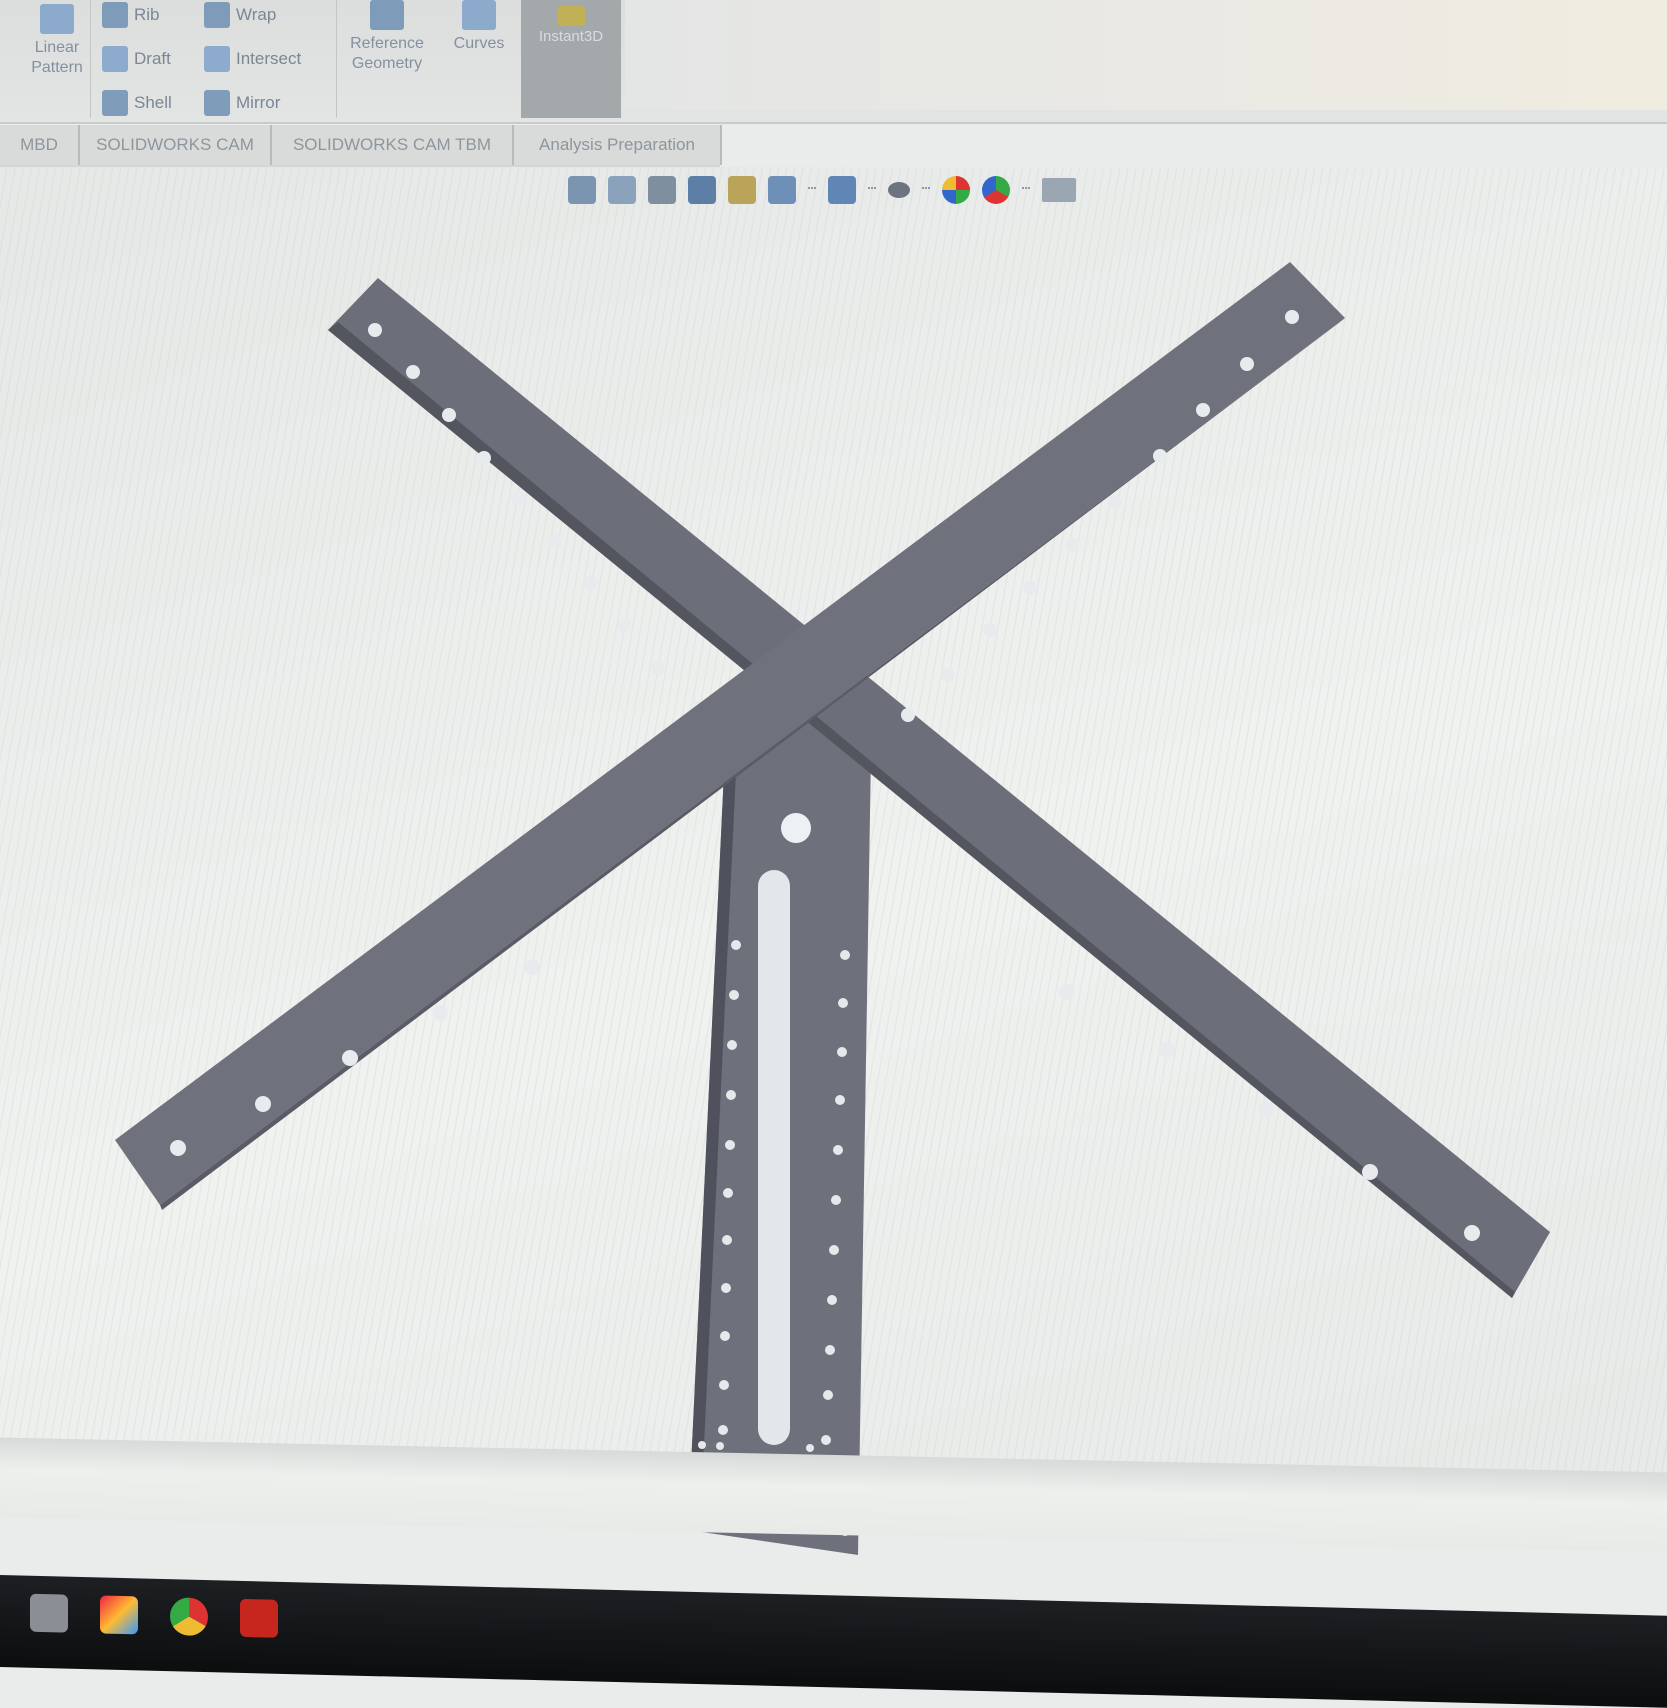 Image resolution: width=1667 pixels, height=1708 pixels. Describe the element at coordinates (189, 1617) in the screenshot. I see `chrome-icon` at that location.